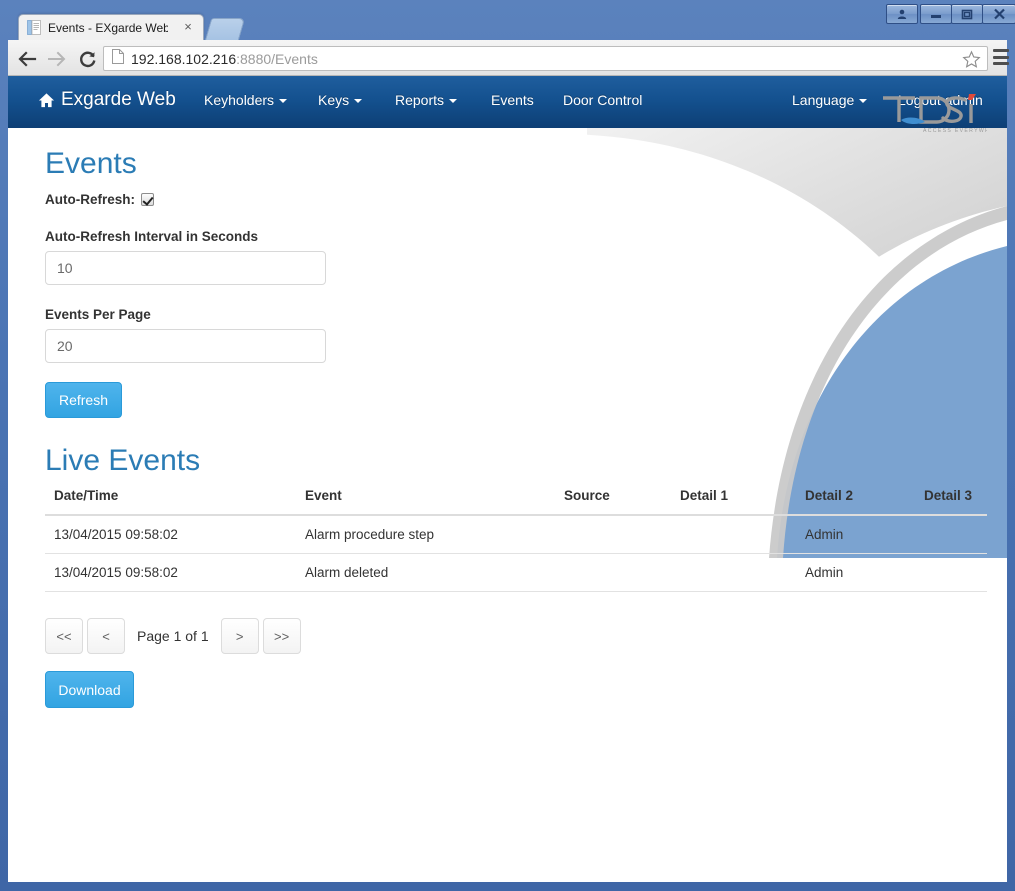 This screenshot has height=891, width=1015. What do you see at coordinates (185, 268) in the screenshot?
I see `auto-refresh-interval-input` at bounding box center [185, 268].